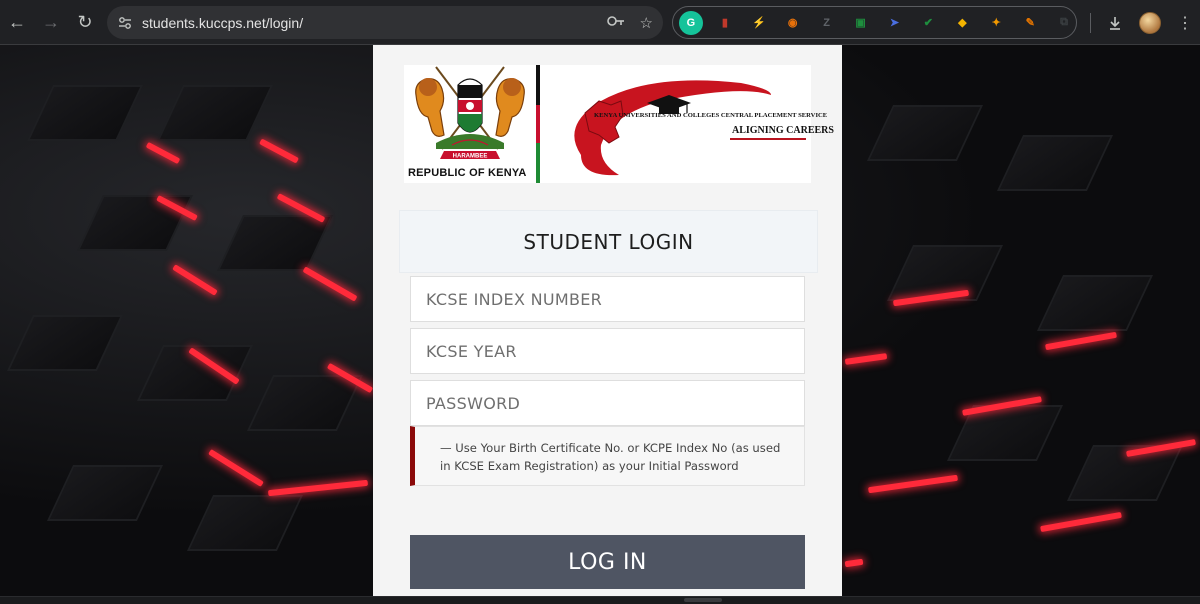 The height and width of the screenshot is (604, 1200). I want to click on tagline-underline, so click(768, 139).